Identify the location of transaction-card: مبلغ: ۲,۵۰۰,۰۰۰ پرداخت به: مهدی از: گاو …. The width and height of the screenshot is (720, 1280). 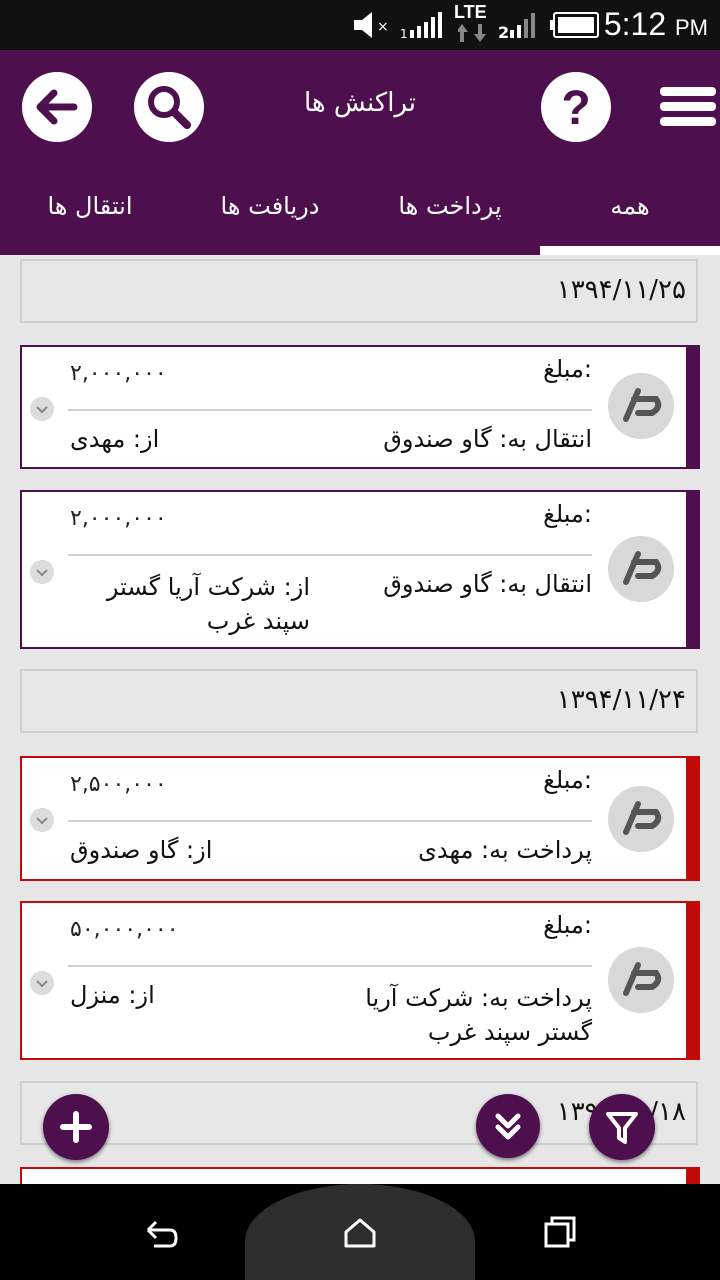
(360, 818).